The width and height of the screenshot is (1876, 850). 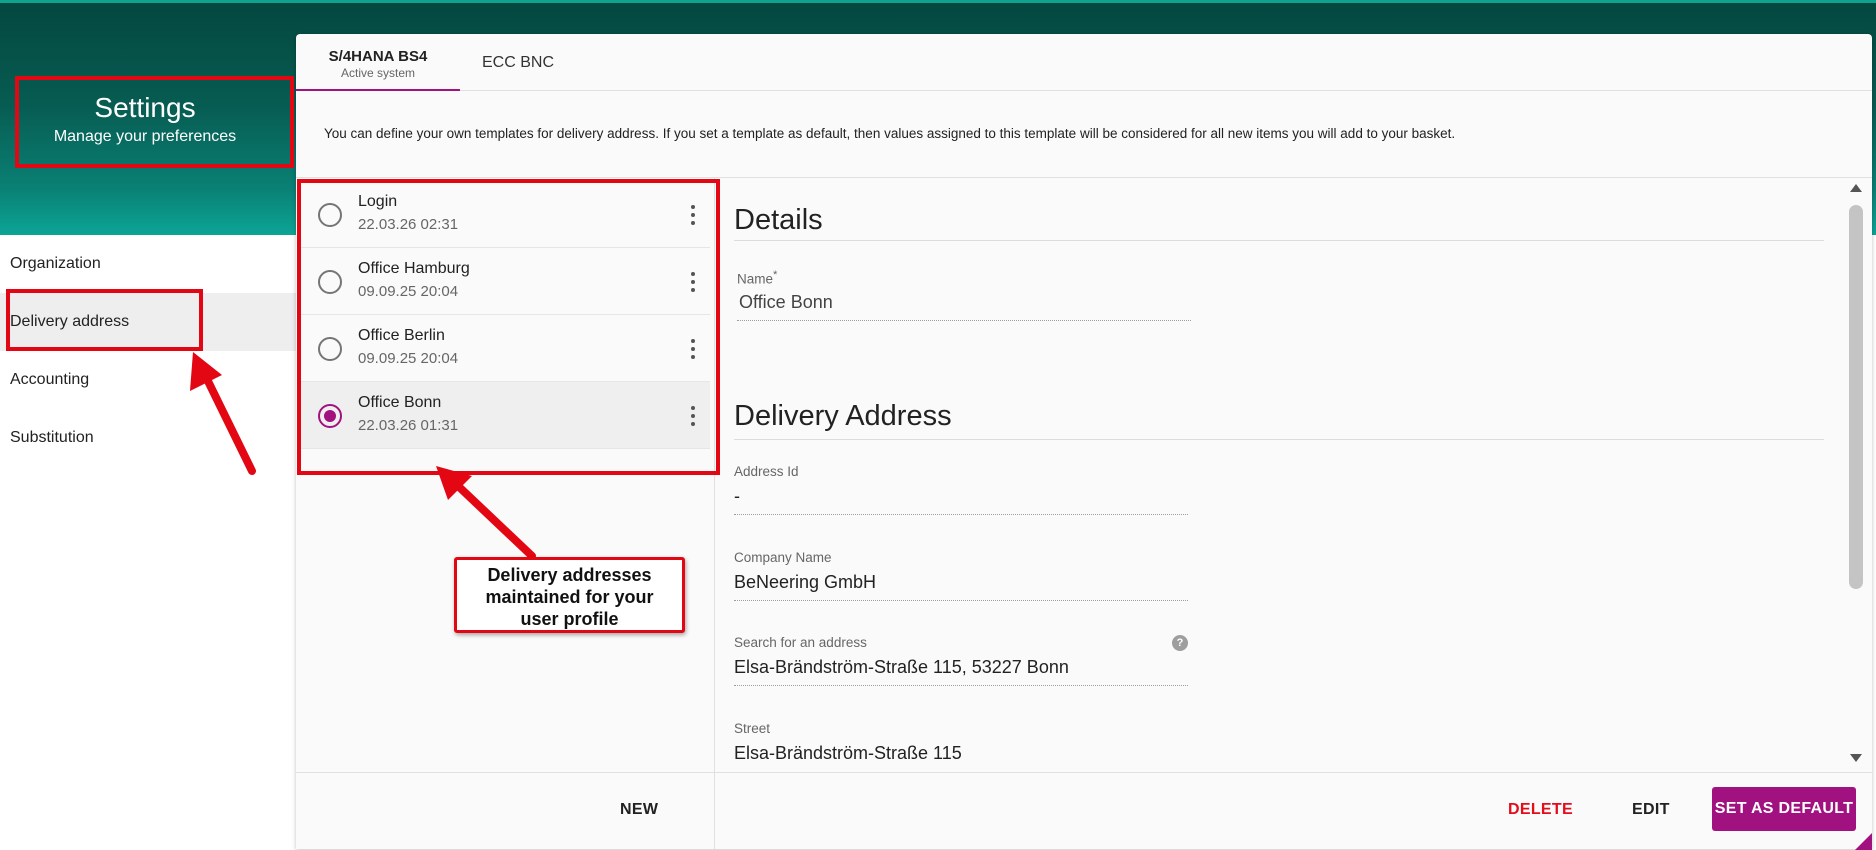 What do you see at coordinates (330, 416) in the screenshot?
I see `radio-button-selected` at bounding box center [330, 416].